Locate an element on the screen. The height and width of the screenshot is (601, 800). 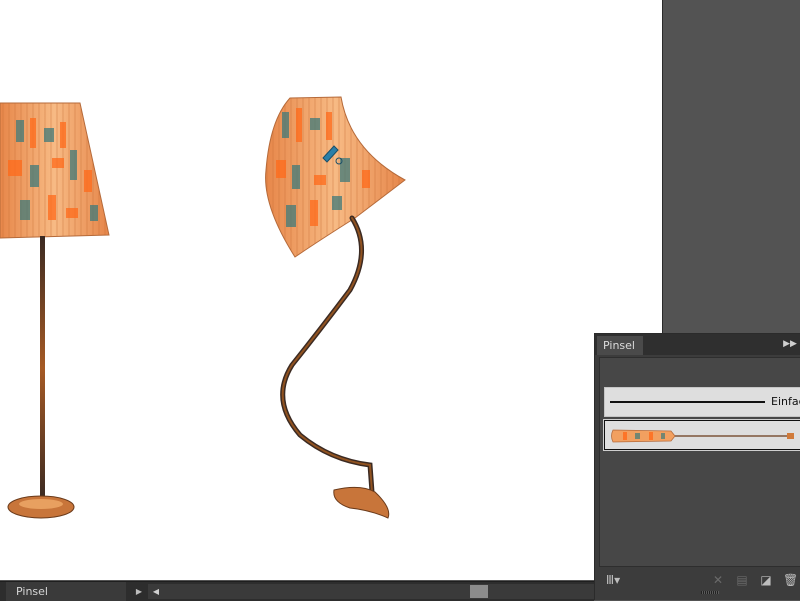
status-bar: Pinsel ▶ ◀ is located at coordinates (297, 591).